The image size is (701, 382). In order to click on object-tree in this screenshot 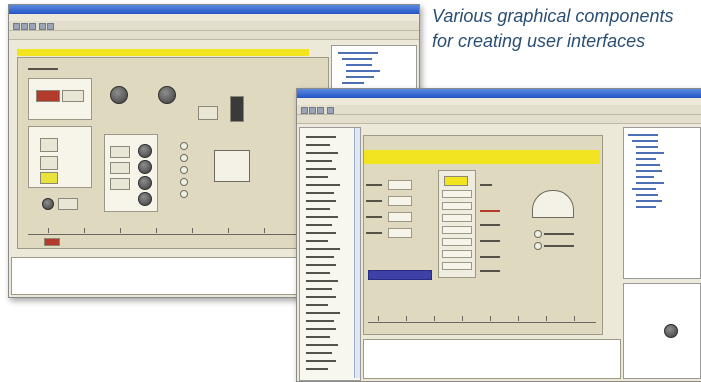, I will do `click(662, 203)`.